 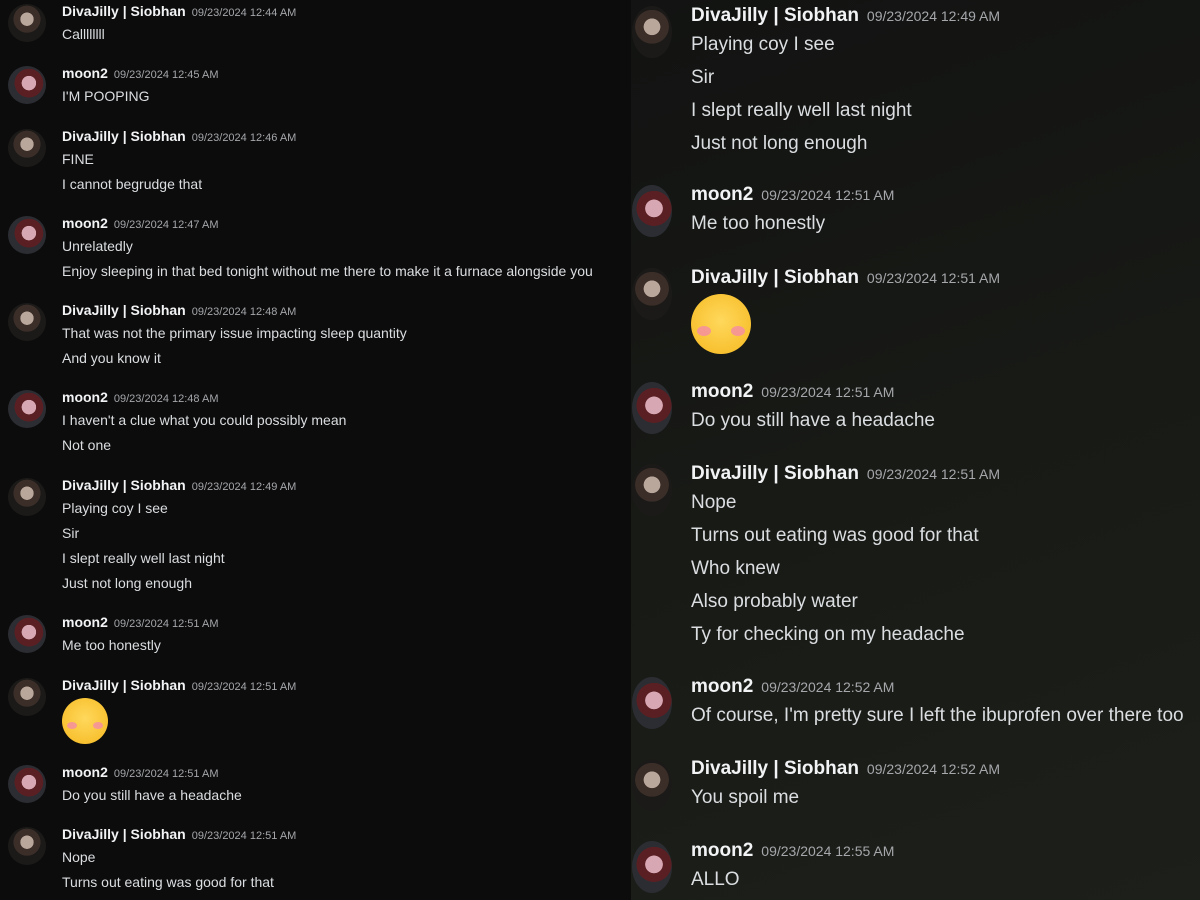 What do you see at coordinates (140, 74) in the screenshot?
I see `message-header: moon2 09/23/2024 12:45 AM` at bounding box center [140, 74].